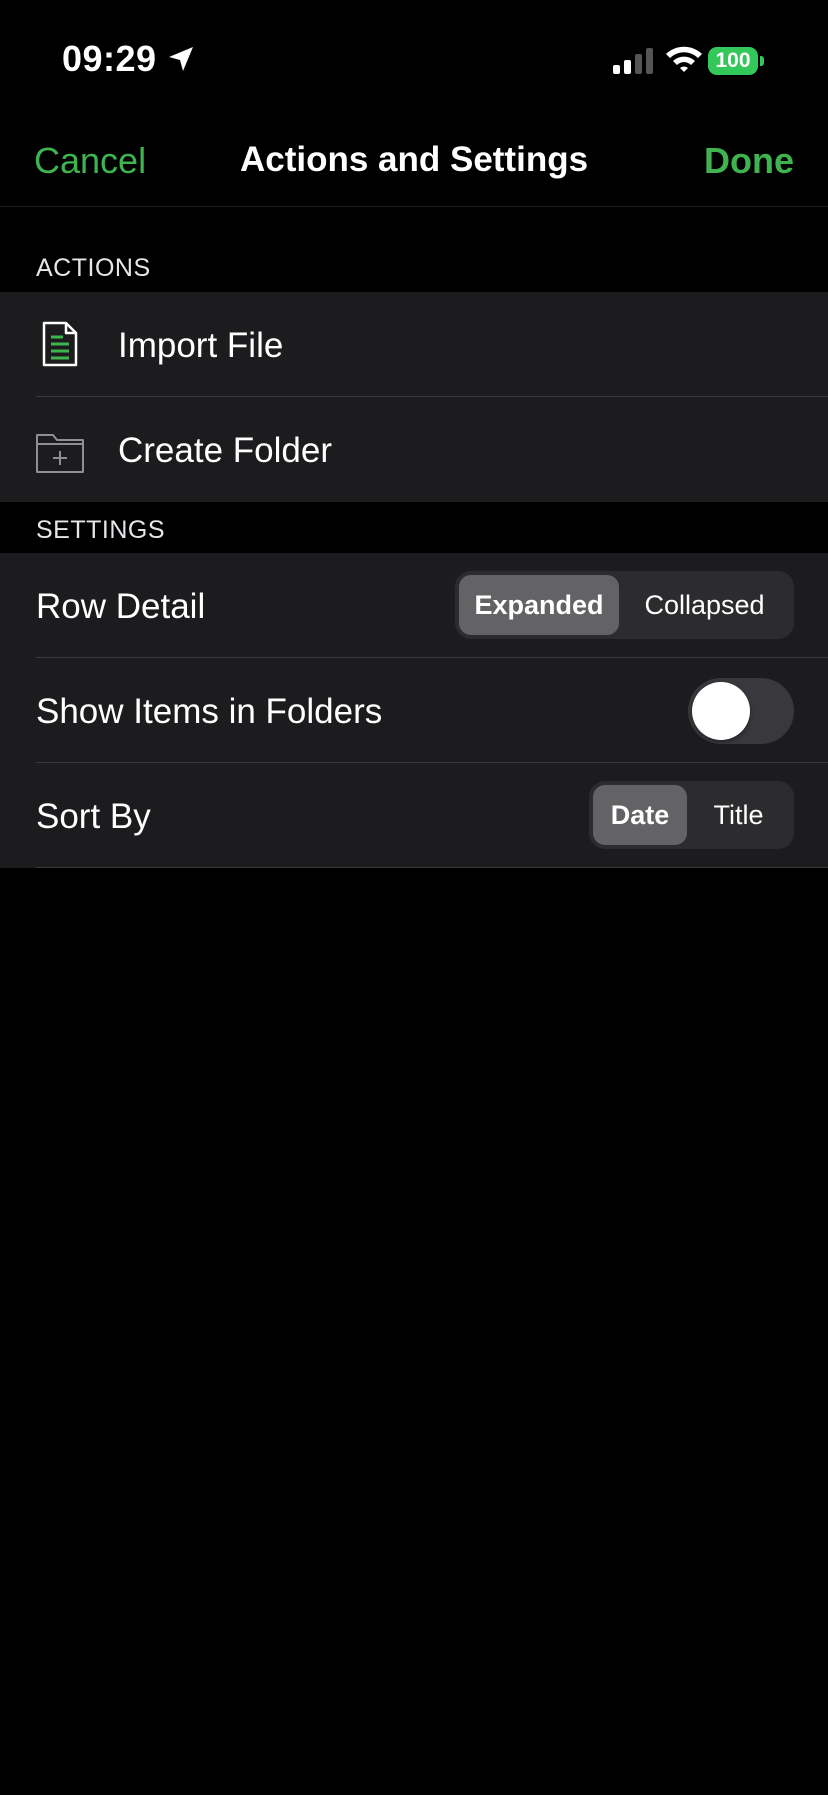 This screenshot has height=1795, width=828. Describe the element at coordinates (738, 815) in the screenshot. I see `segment-title: Title` at that location.